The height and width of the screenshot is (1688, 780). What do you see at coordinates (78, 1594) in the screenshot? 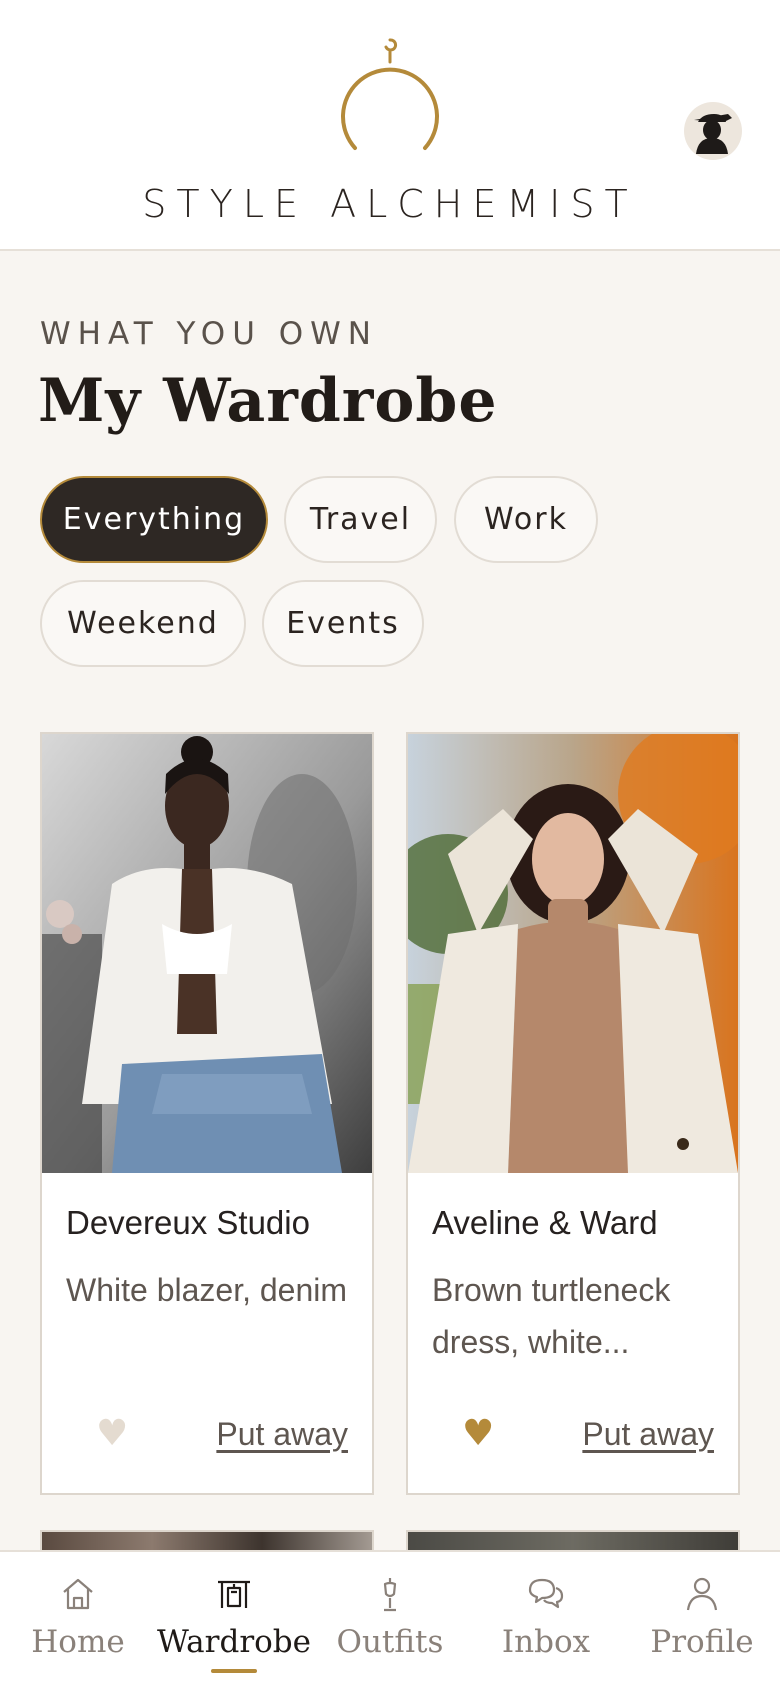
I see `home-icon` at bounding box center [78, 1594].